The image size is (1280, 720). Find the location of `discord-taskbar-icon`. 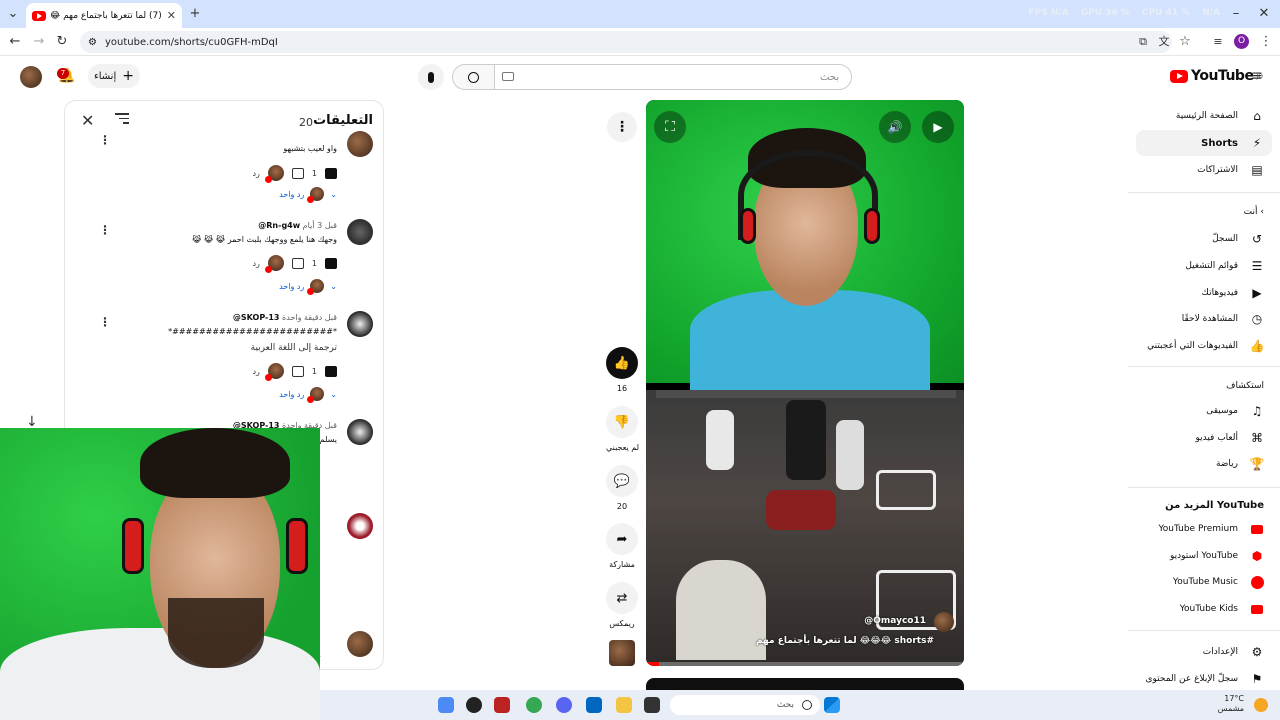

discord-taskbar-icon is located at coordinates (564, 705).